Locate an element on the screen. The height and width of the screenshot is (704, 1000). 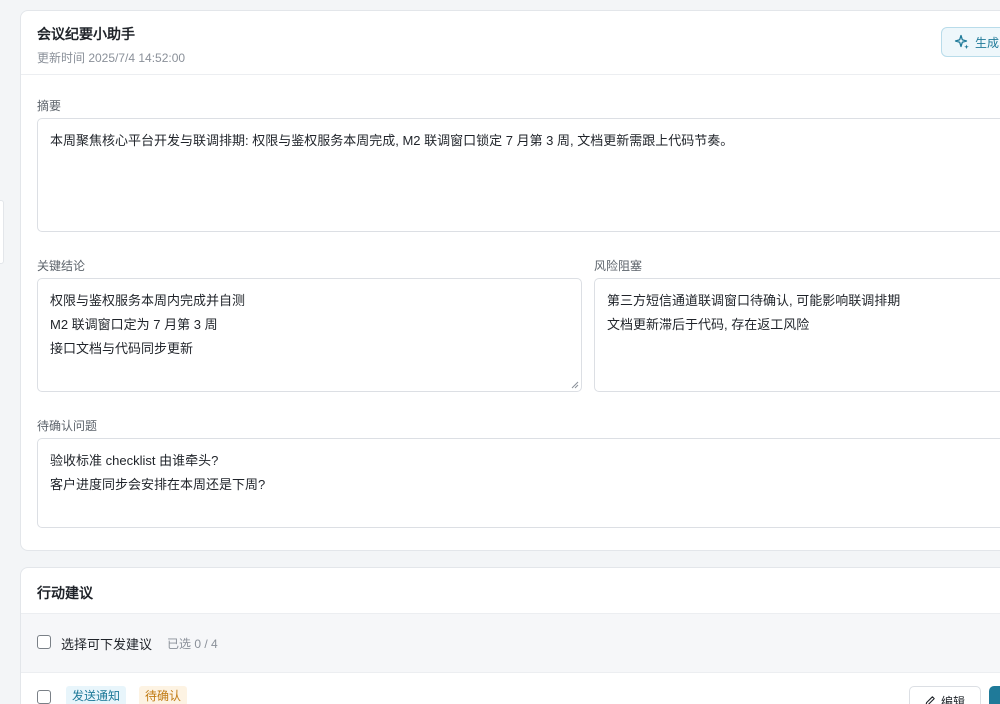
sparkle-icon is located at coordinates (961, 42).